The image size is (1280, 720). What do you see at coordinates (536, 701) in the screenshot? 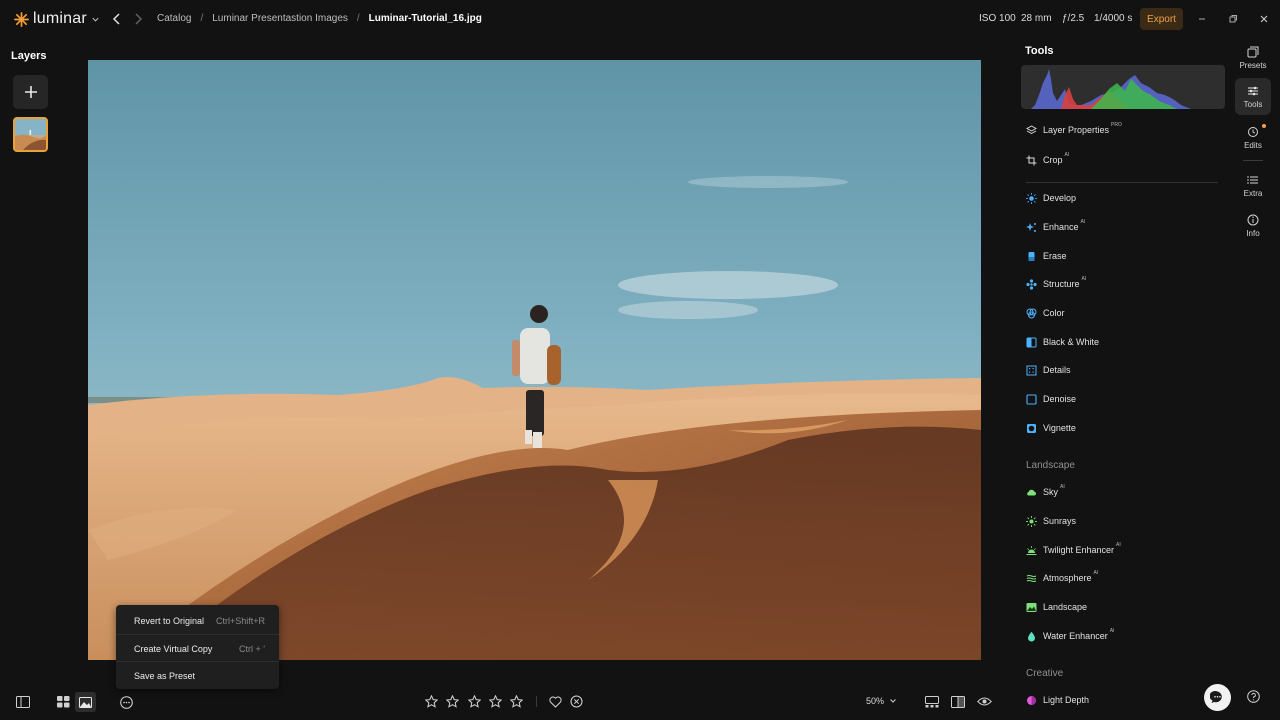
I see `bottom-divider` at bounding box center [536, 701].